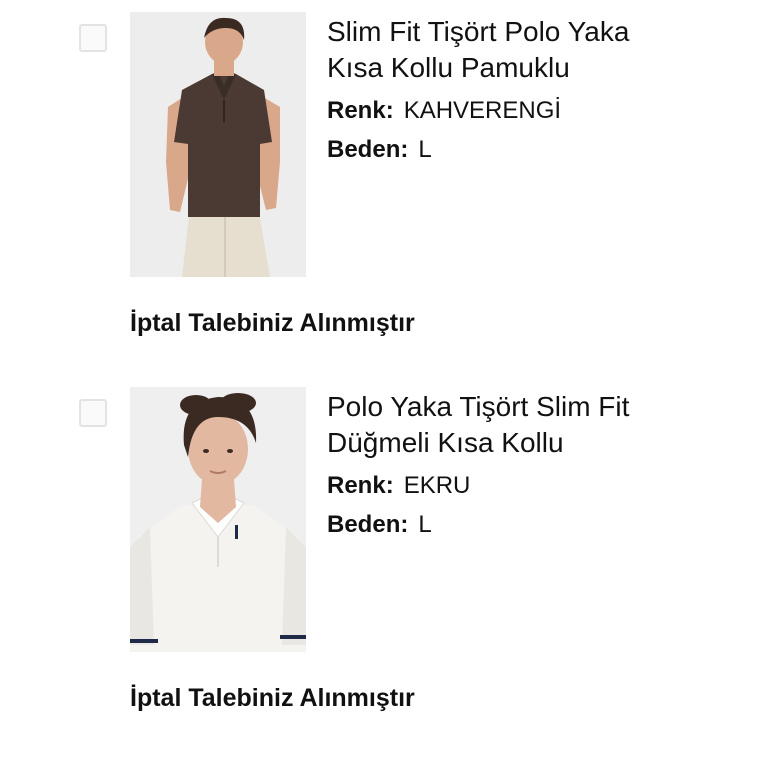 The height and width of the screenshot is (768, 768). Describe the element at coordinates (478, 31) in the screenshot. I see `product-title-line1: Slim Fit Tişört Polo Yaka` at that location.